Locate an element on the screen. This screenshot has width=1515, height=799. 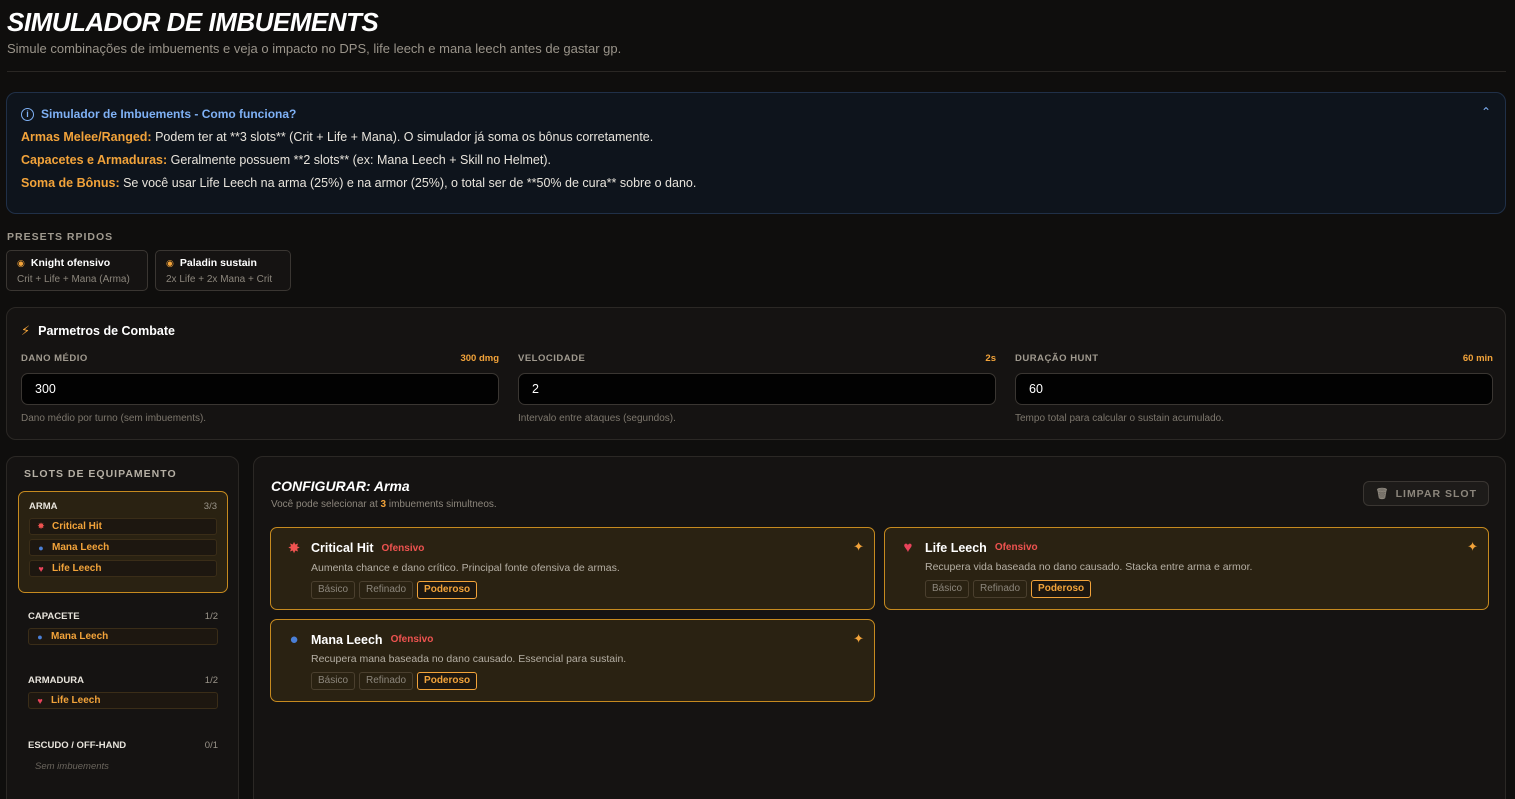
slot-capacete: CAPACETE 1/2 ● Mana Leech is located at coordinates (123, 628).